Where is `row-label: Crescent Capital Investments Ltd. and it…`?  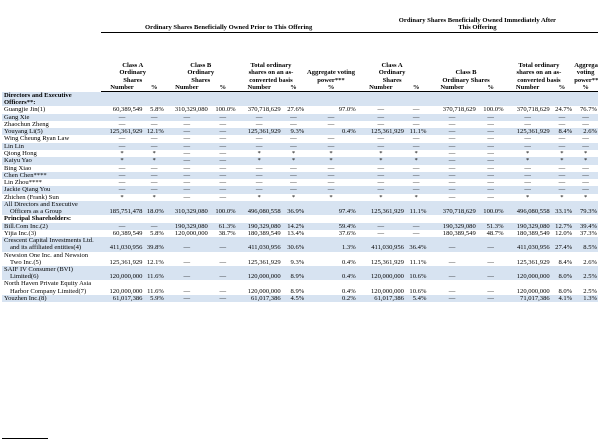 row-label: Crescent Capital Investments Ltd. and it… is located at coordinates (49, 244).